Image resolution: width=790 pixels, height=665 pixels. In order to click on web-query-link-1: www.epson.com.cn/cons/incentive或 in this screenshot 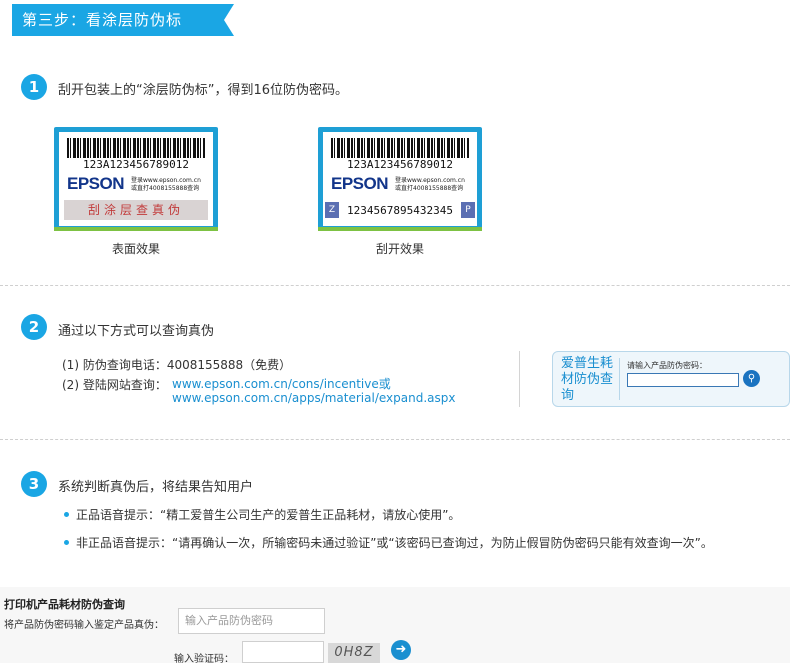, I will do `click(281, 383)`.